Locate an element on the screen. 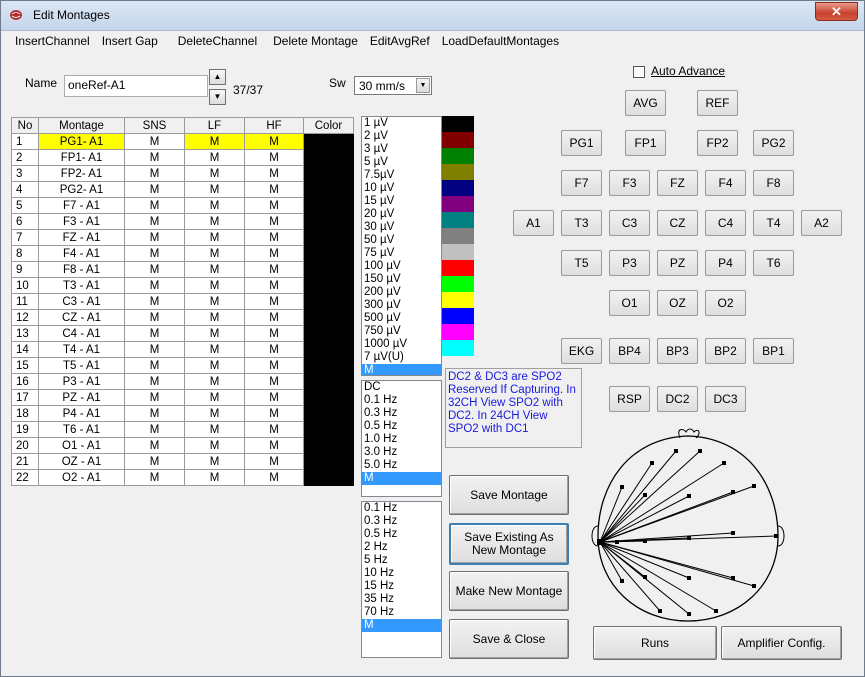  electrode-cz-button: CZ is located at coordinates (677, 223).